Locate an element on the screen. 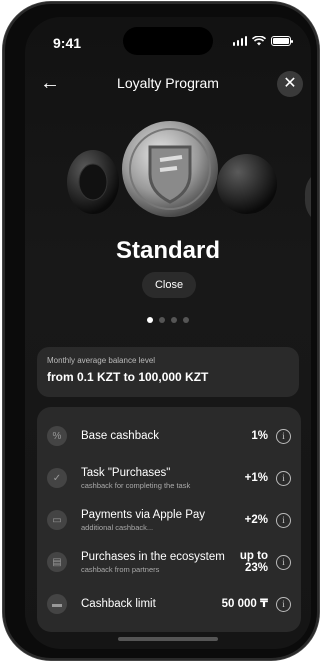 The height and width of the screenshot is (662, 322). cashback-name: Purchases in the ecosystem is located at coordinates (153, 556).